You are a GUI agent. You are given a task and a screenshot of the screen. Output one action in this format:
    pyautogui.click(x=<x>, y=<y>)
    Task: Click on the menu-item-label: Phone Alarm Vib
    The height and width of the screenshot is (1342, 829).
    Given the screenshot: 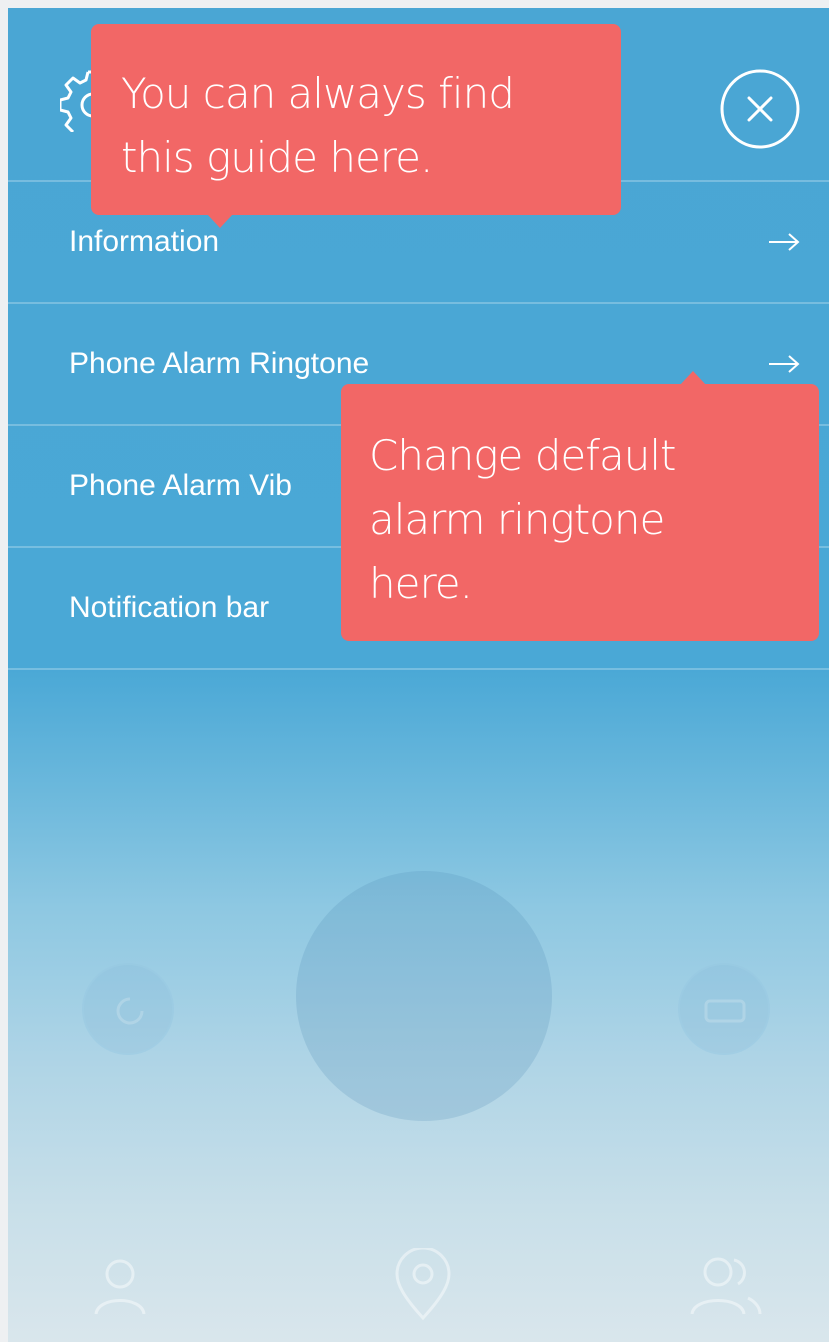 What is the action you would take?
    pyautogui.click(x=180, y=485)
    